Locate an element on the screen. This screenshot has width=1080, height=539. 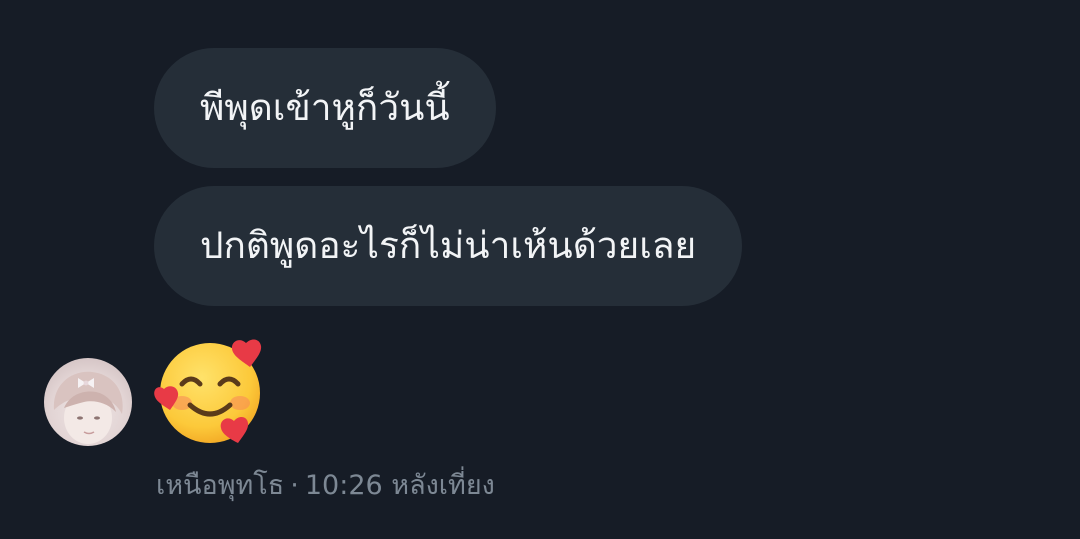
message-bubble: พีพุดเข้าหูก็วันนี้ is located at coordinates (325, 108).